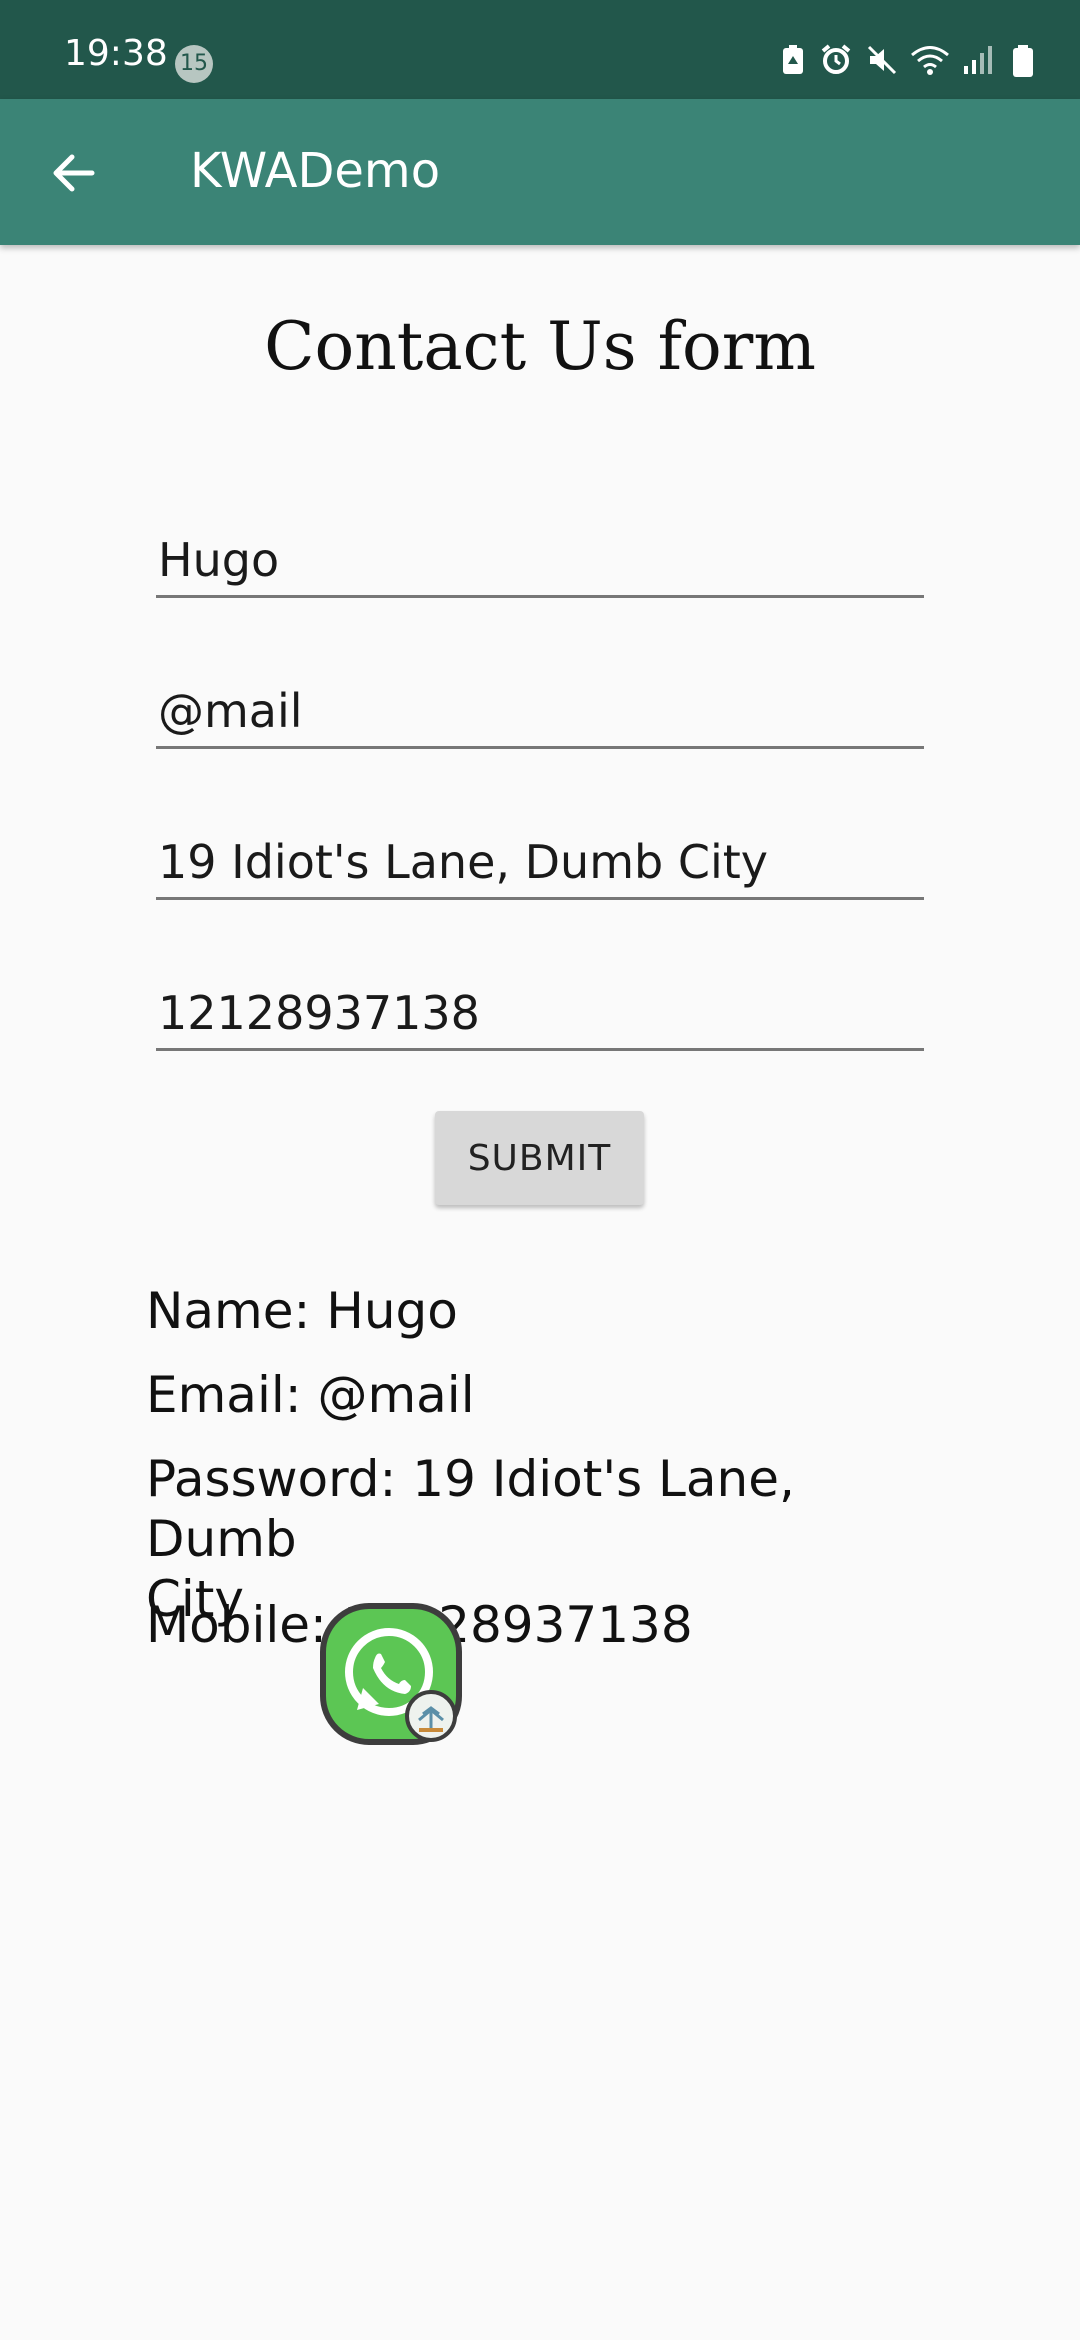 The width and height of the screenshot is (1080, 2340). I want to click on arrow-left-icon, so click(74, 173).